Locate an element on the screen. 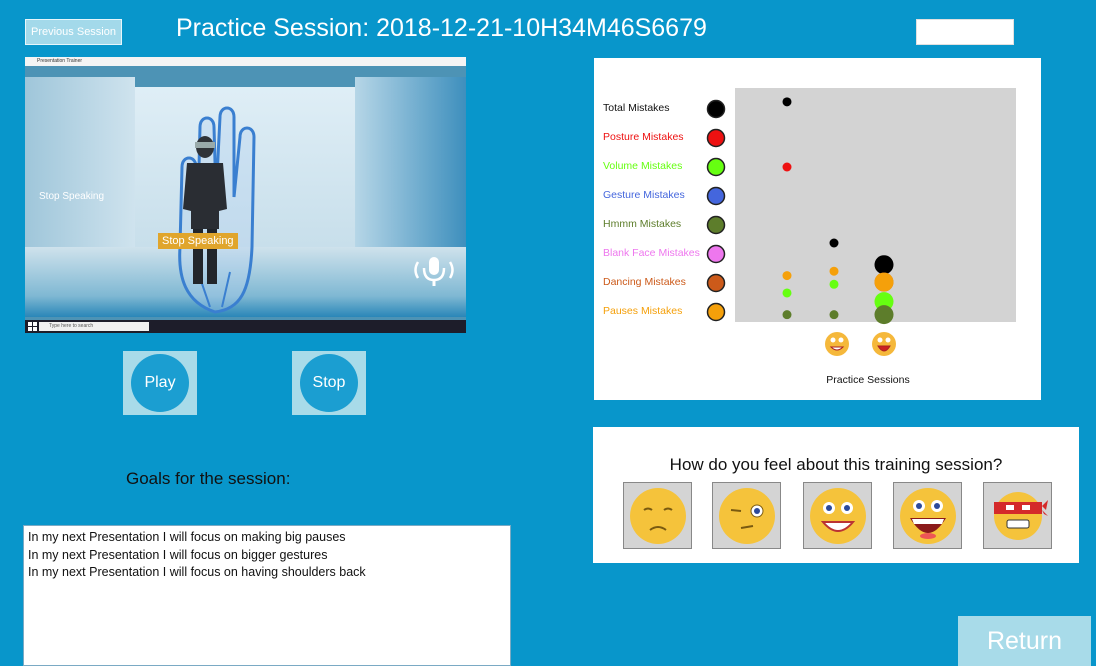 The height and width of the screenshot is (666, 1096). microphone-icon is located at coordinates (434, 271).